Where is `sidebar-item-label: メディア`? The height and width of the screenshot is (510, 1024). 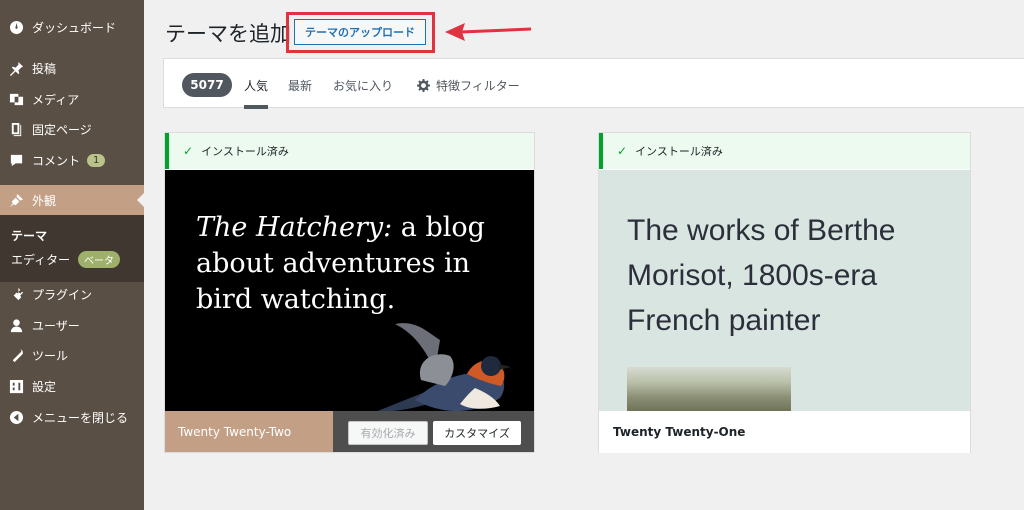 sidebar-item-label: メディア is located at coordinates (56, 99).